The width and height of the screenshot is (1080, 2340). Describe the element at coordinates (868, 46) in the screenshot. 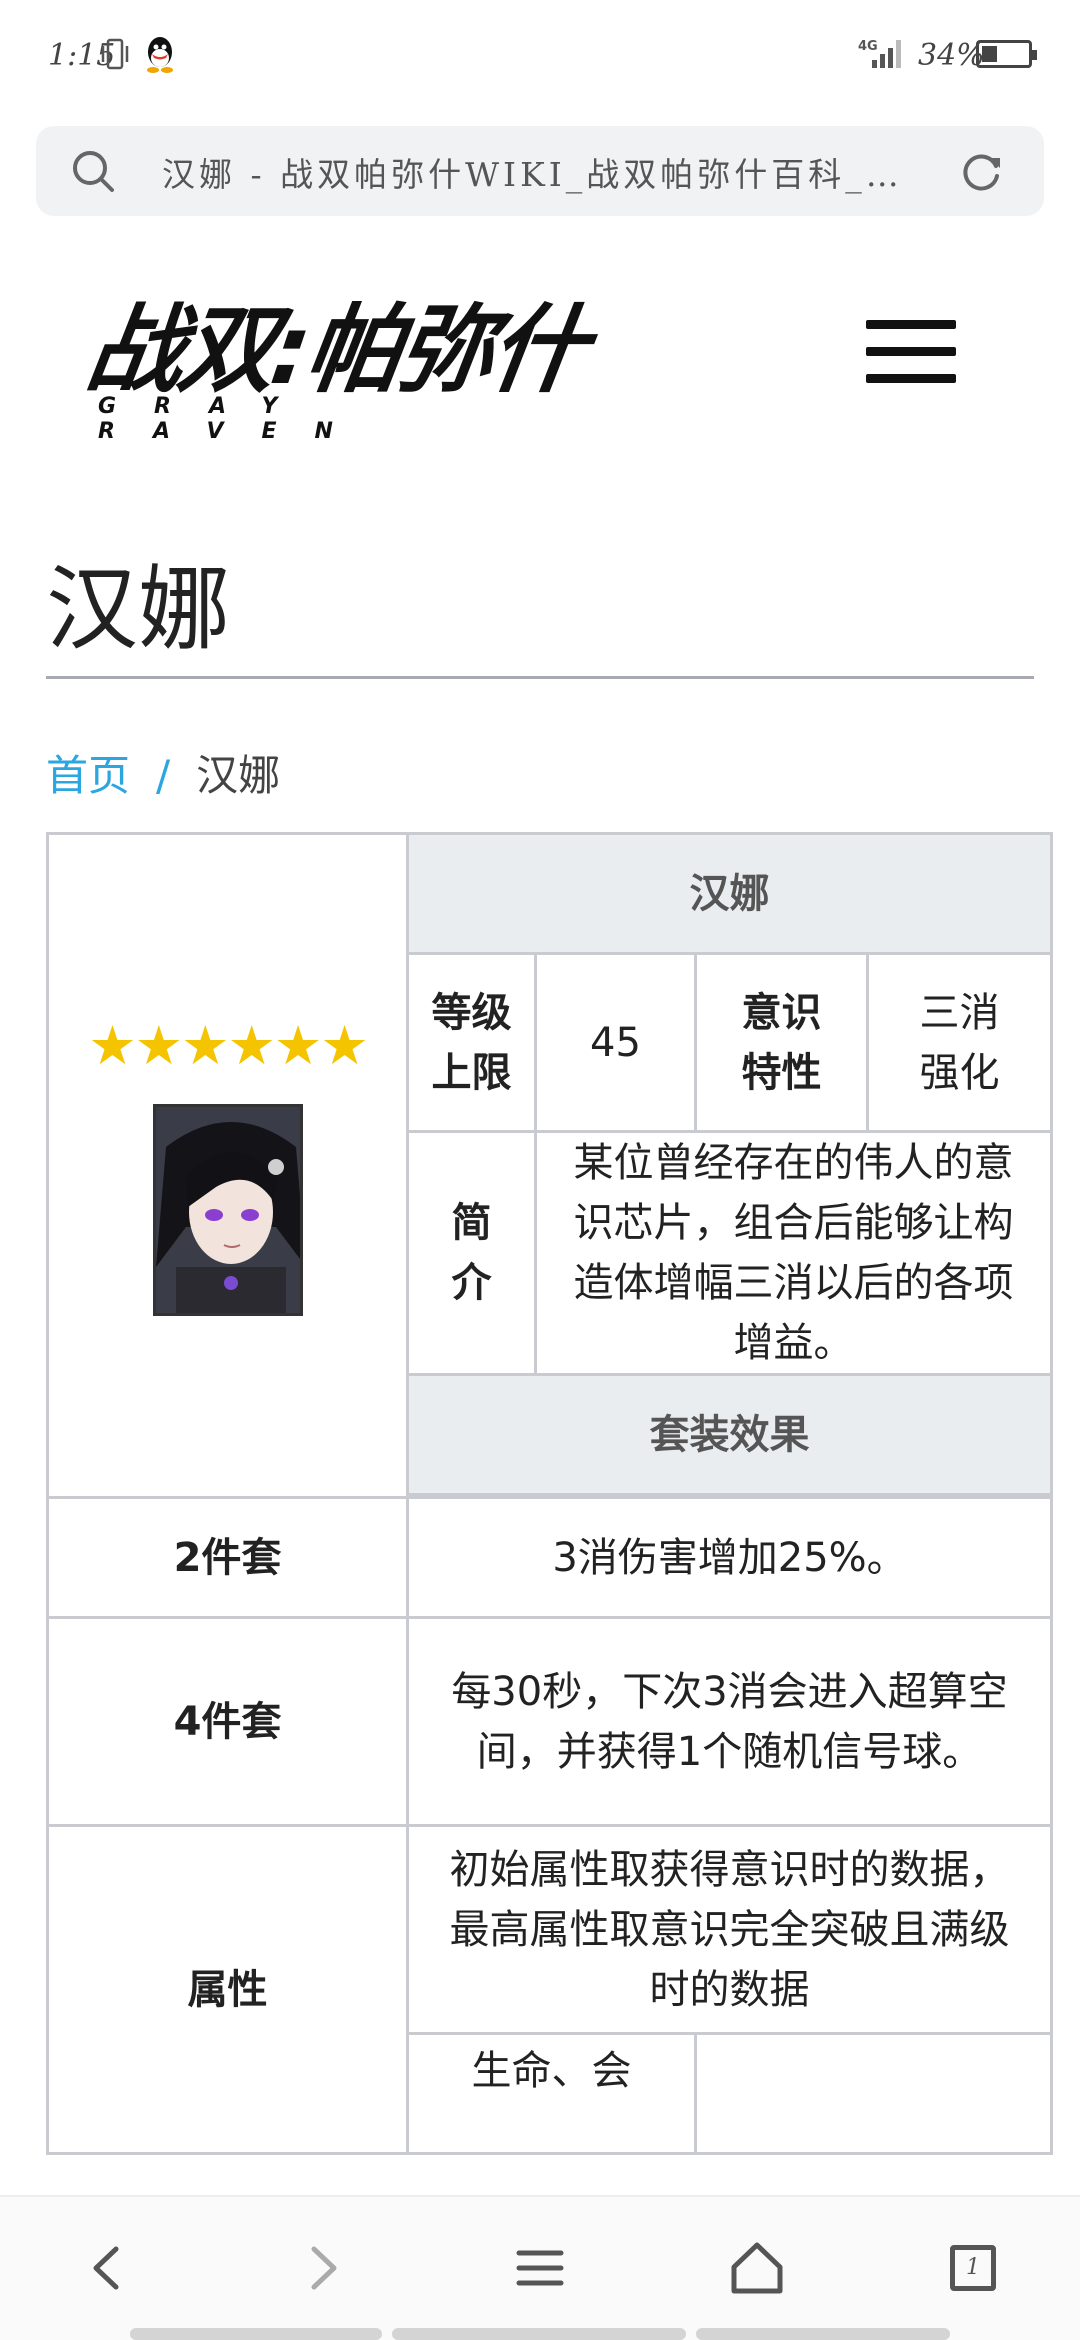

I see `network-type: 4G` at that location.